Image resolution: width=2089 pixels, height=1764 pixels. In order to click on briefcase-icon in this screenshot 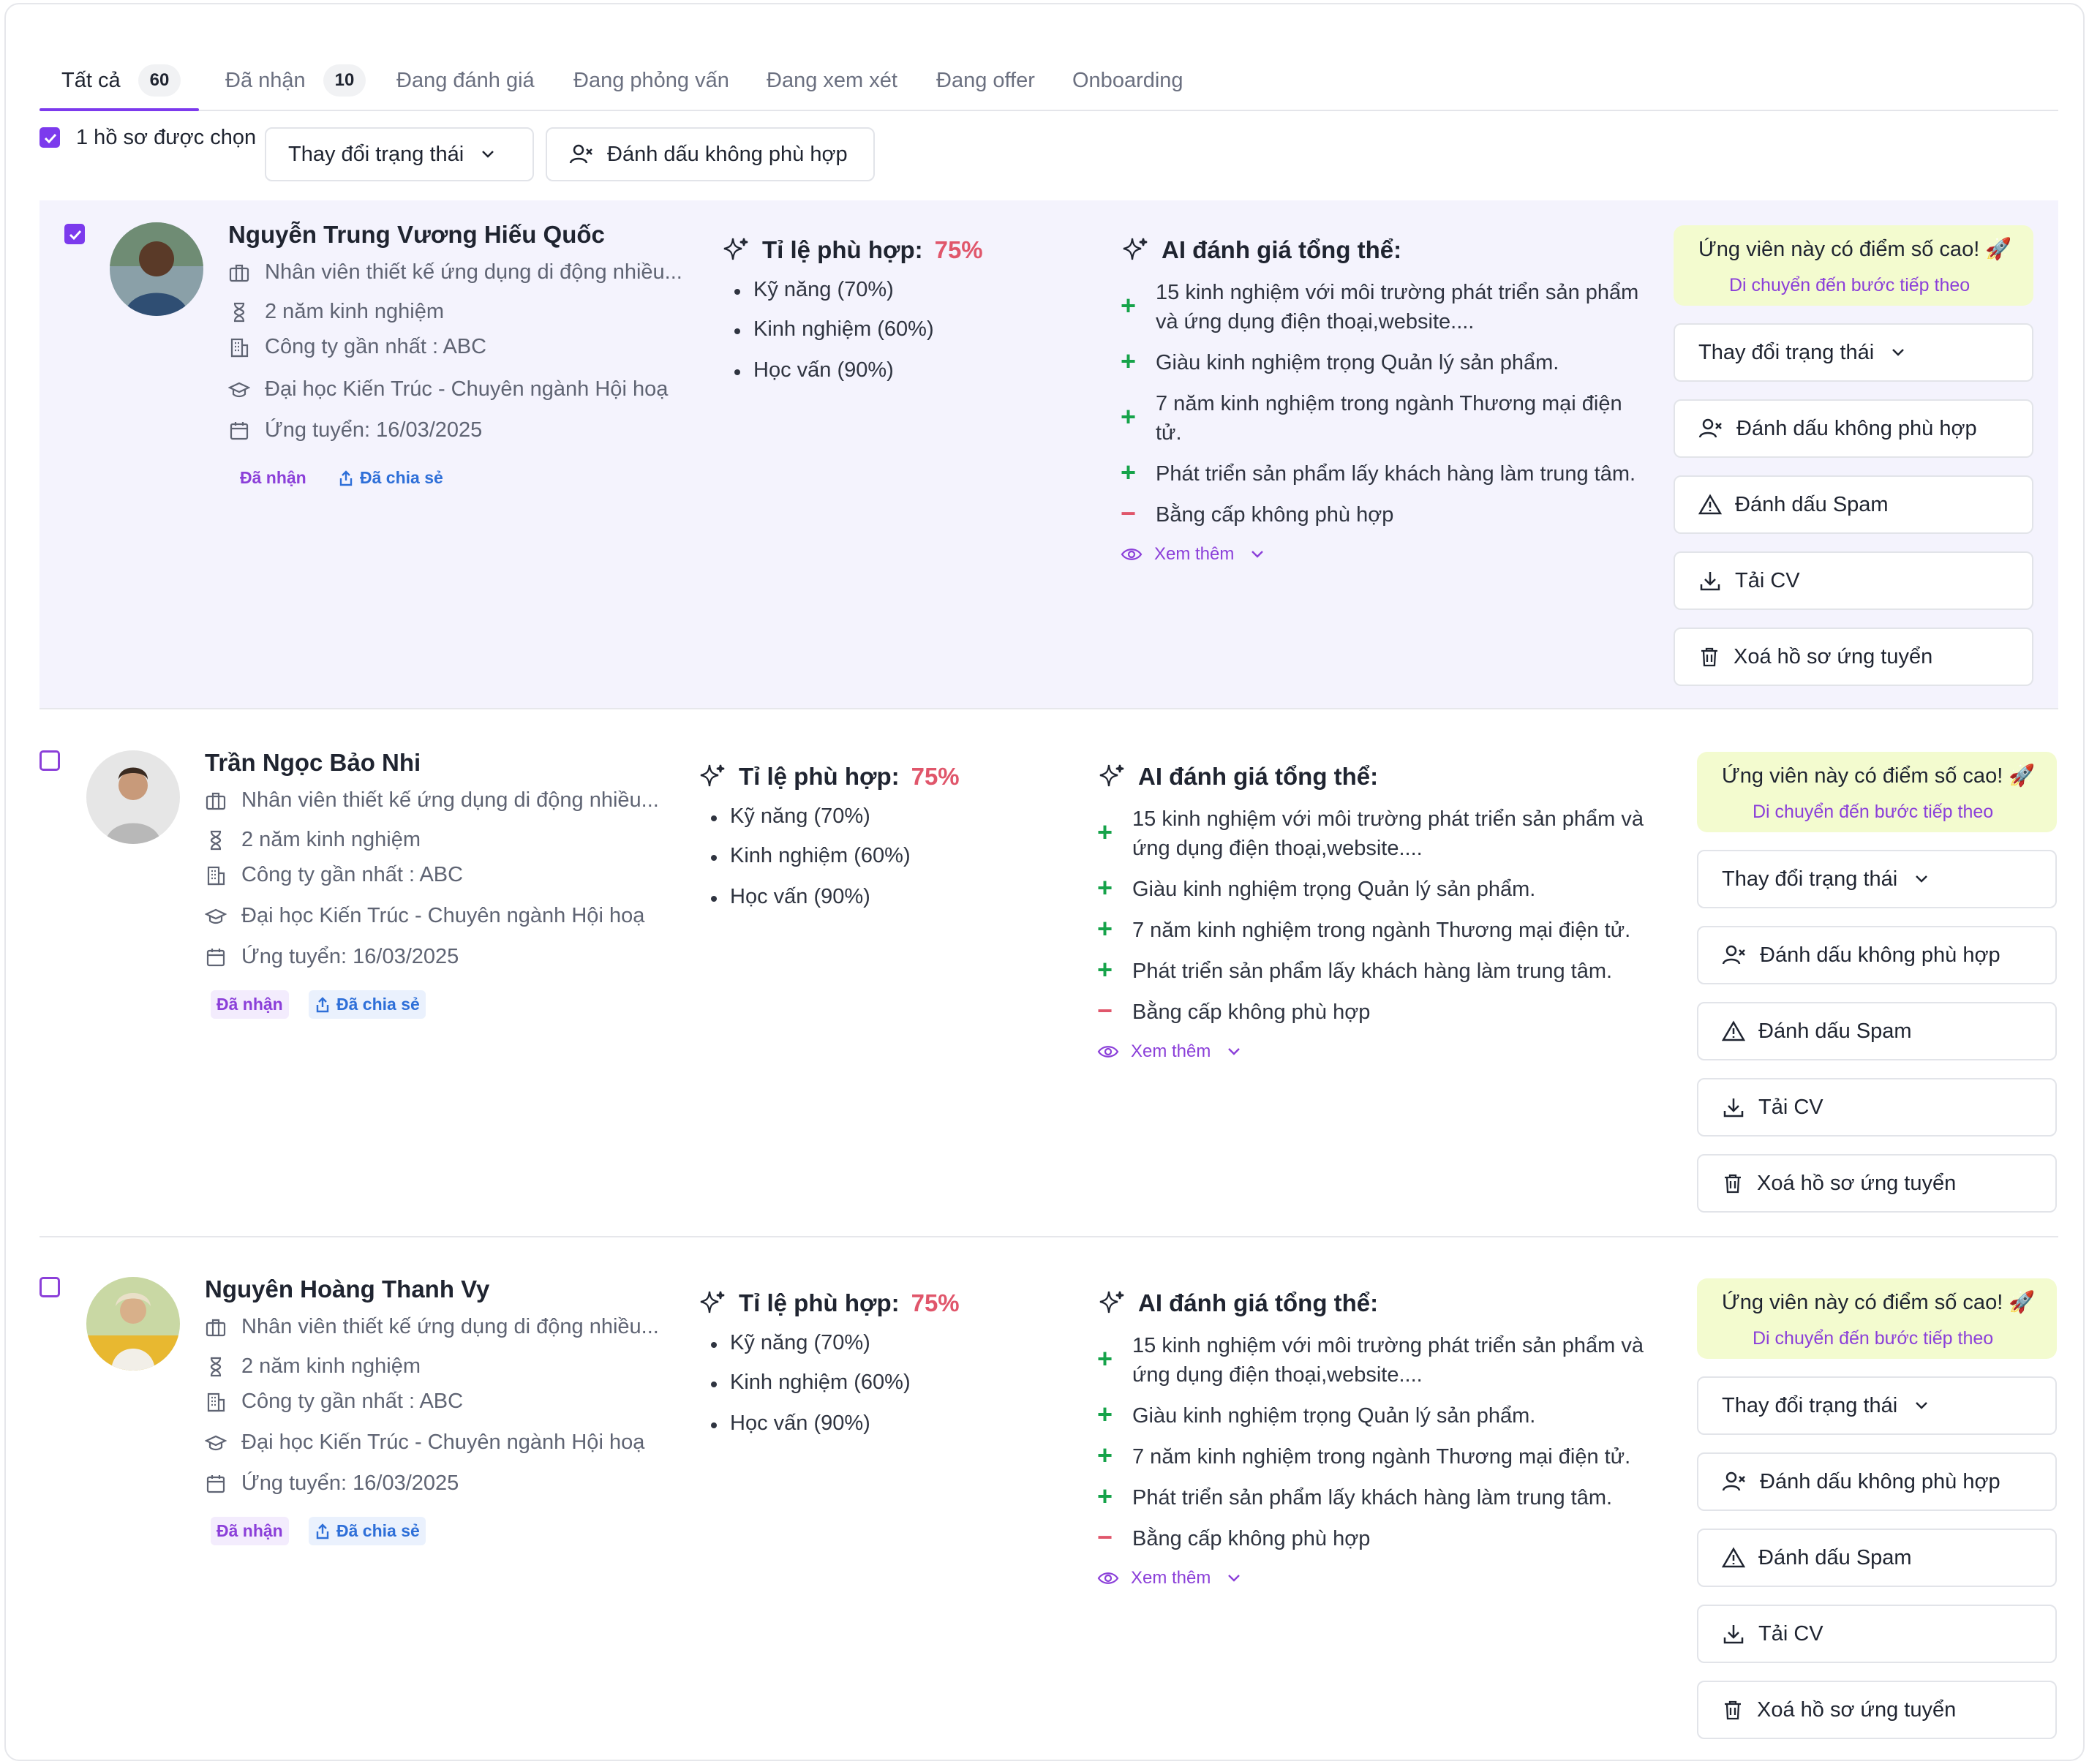, I will do `click(216, 1327)`.